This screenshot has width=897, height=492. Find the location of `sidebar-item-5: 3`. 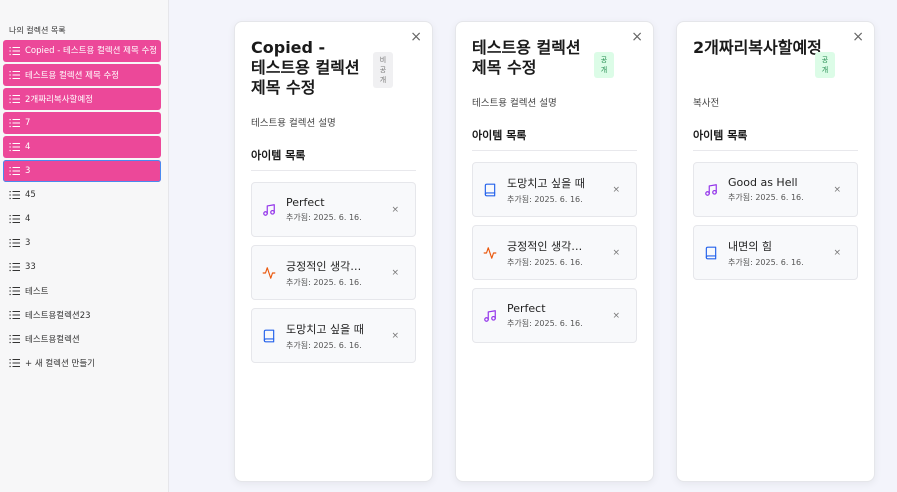

sidebar-item-5: 3 is located at coordinates (82, 171).